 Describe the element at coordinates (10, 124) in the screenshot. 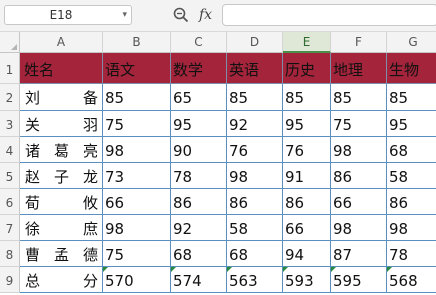

I see `row-header-3: 3` at that location.